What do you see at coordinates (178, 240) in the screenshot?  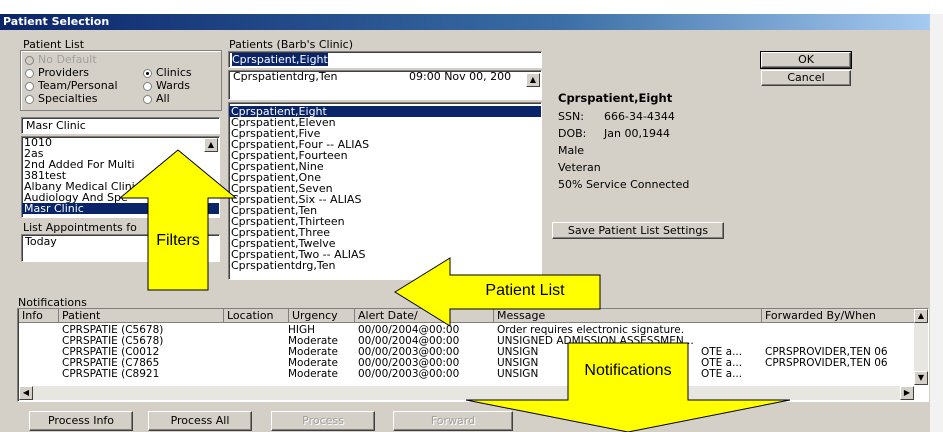 I see `filters-callout-label: Filters` at bounding box center [178, 240].